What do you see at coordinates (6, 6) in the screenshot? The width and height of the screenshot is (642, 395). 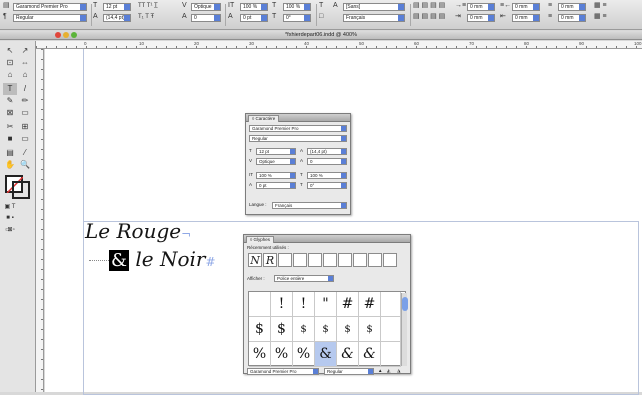 I see `character-mode-icon: ▤` at bounding box center [6, 6].